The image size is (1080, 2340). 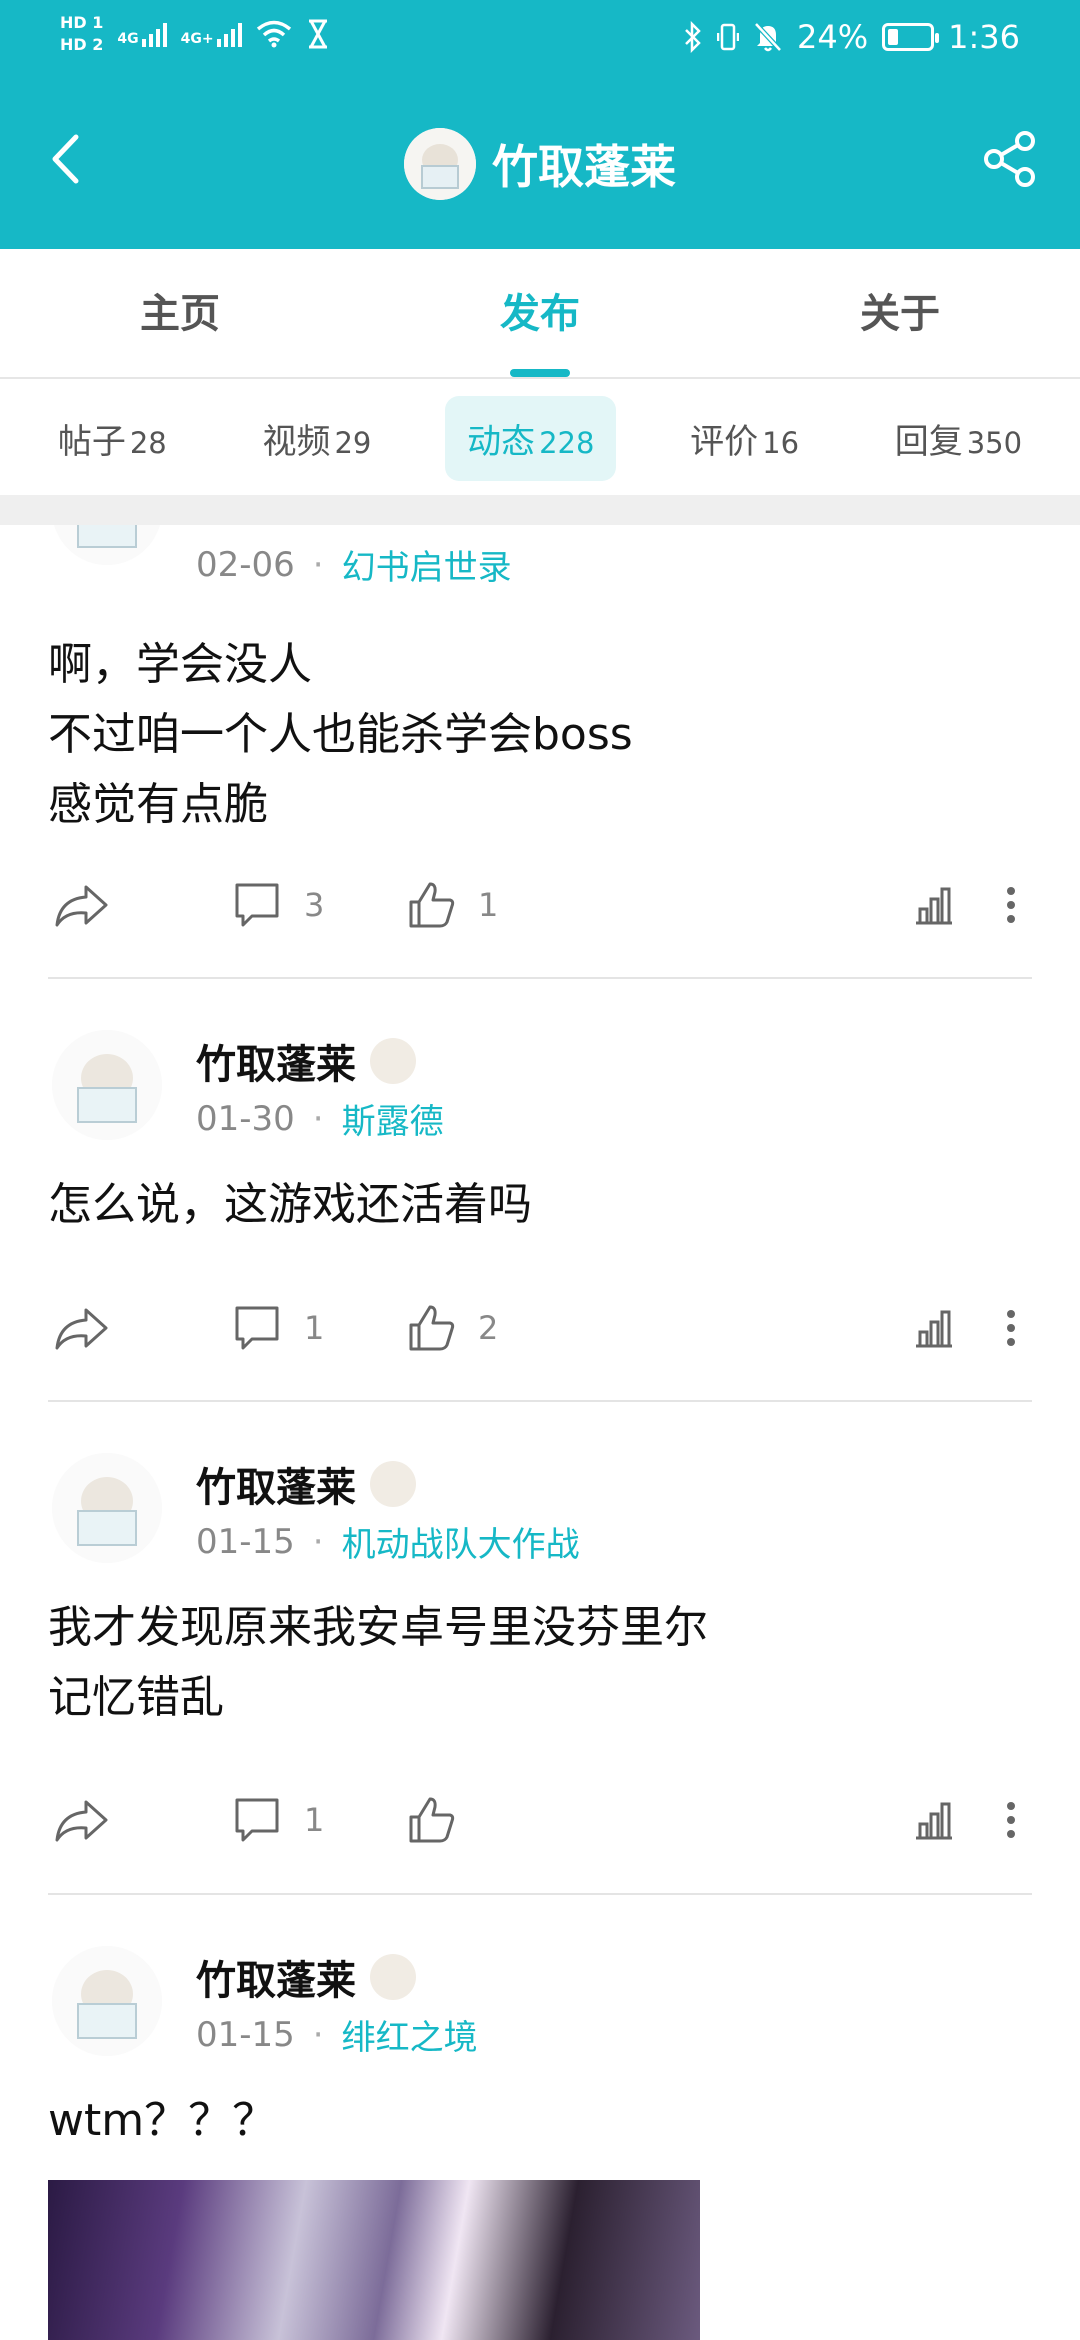 I want to click on content-line: wtm？？？, so click(x=162, y=2120).